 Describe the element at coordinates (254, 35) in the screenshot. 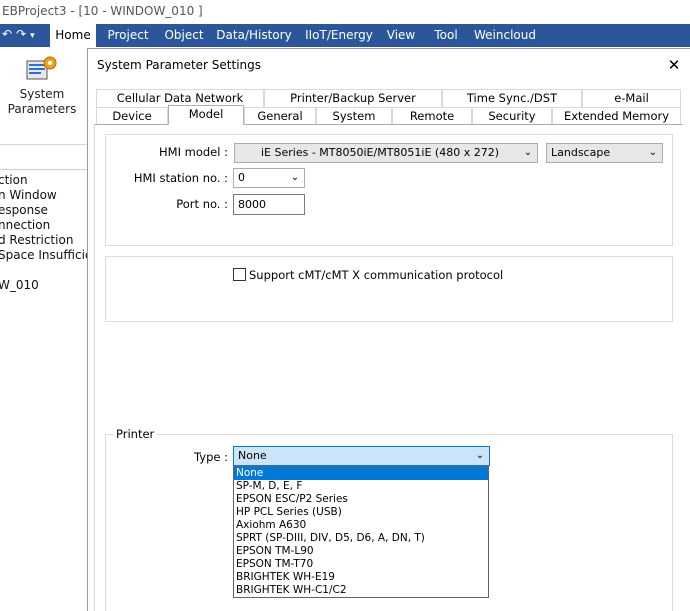

I see `ribbon-tab-data-history: Data/History` at that location.